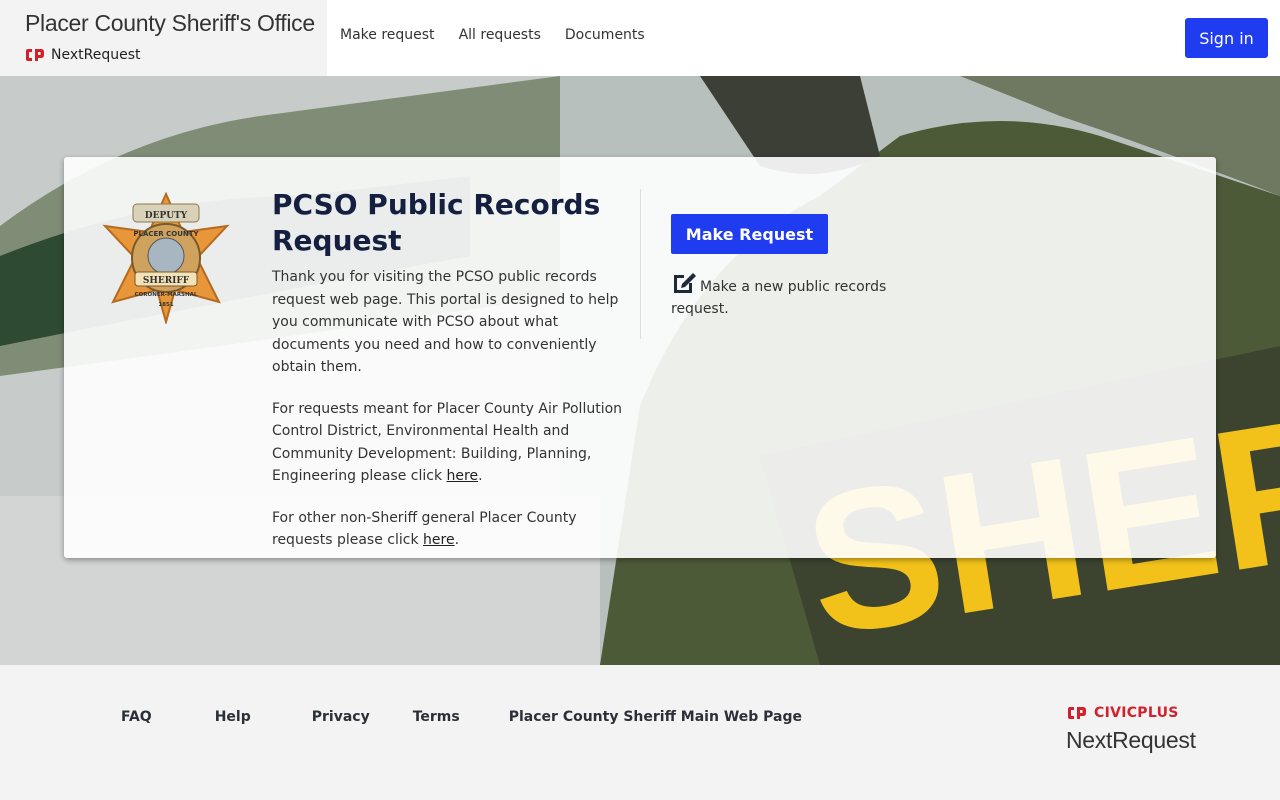 Image resolution: width=1280 pixels, height=800 pixels. Describe the element at coordinates (341, 717) in the screenshot. I see `footer-link-privacy: Privacy` at that location.